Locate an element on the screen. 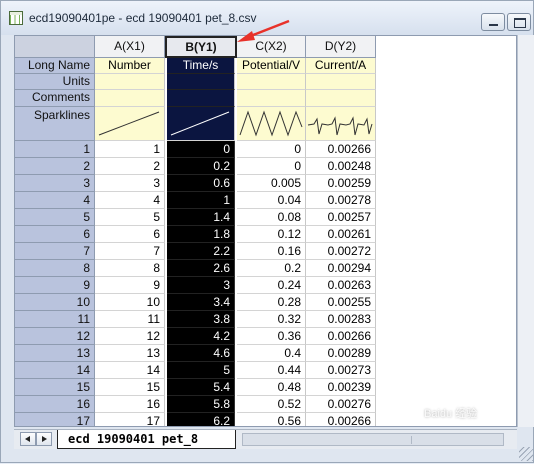 This screenshot has height=464, width=534. table-cell-c: 0.52 is located at coordinates (271, 404).